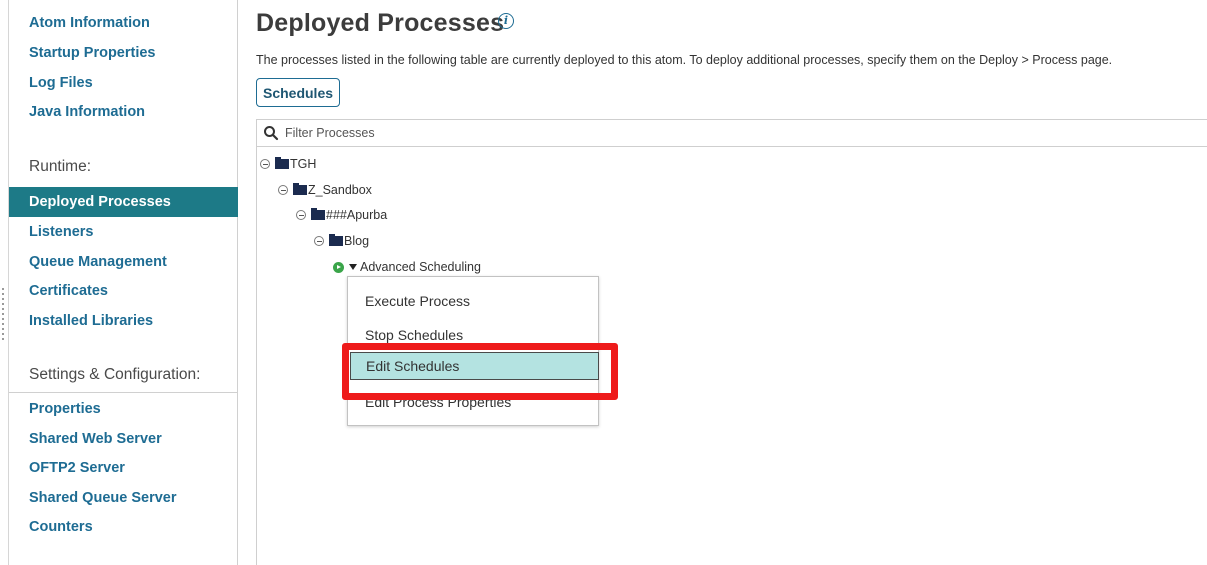  What do you see at coordinates (298, 92) in the screenshot?
I see `schedules-button: Schedules` at bounding box center [298, 92].